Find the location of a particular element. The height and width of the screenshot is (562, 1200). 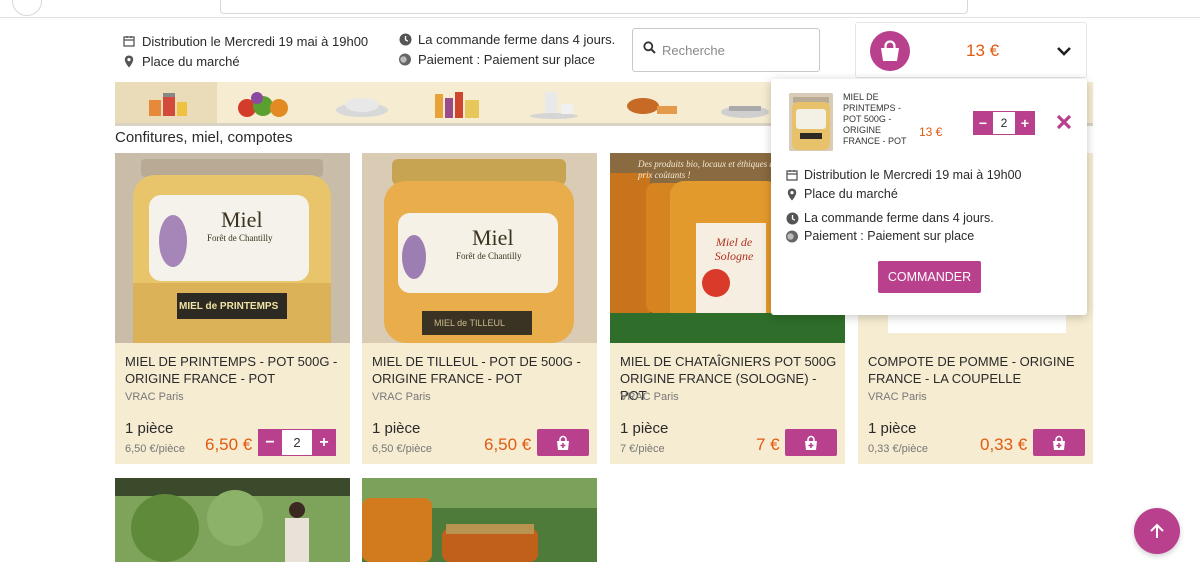

cart-total: 13 € is located at coordinates (983, 50).